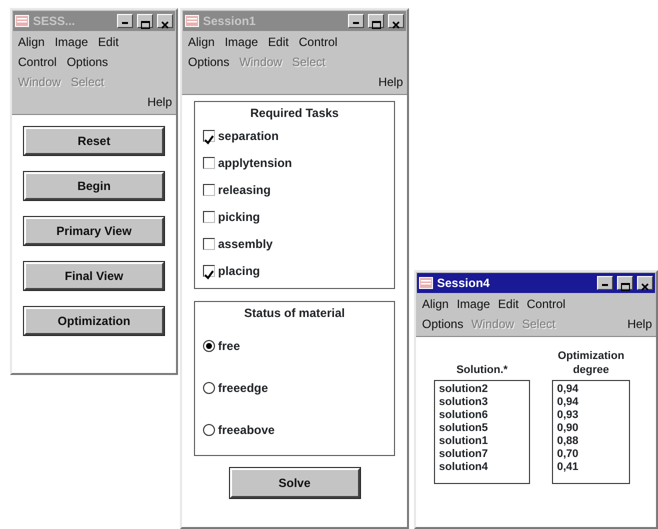 The width and height of the screenshot is (658, 529). What do you see at coordinates (94, 186) in the screenshot?
I see `action-button: Begin` at bounding box center [94, 186].